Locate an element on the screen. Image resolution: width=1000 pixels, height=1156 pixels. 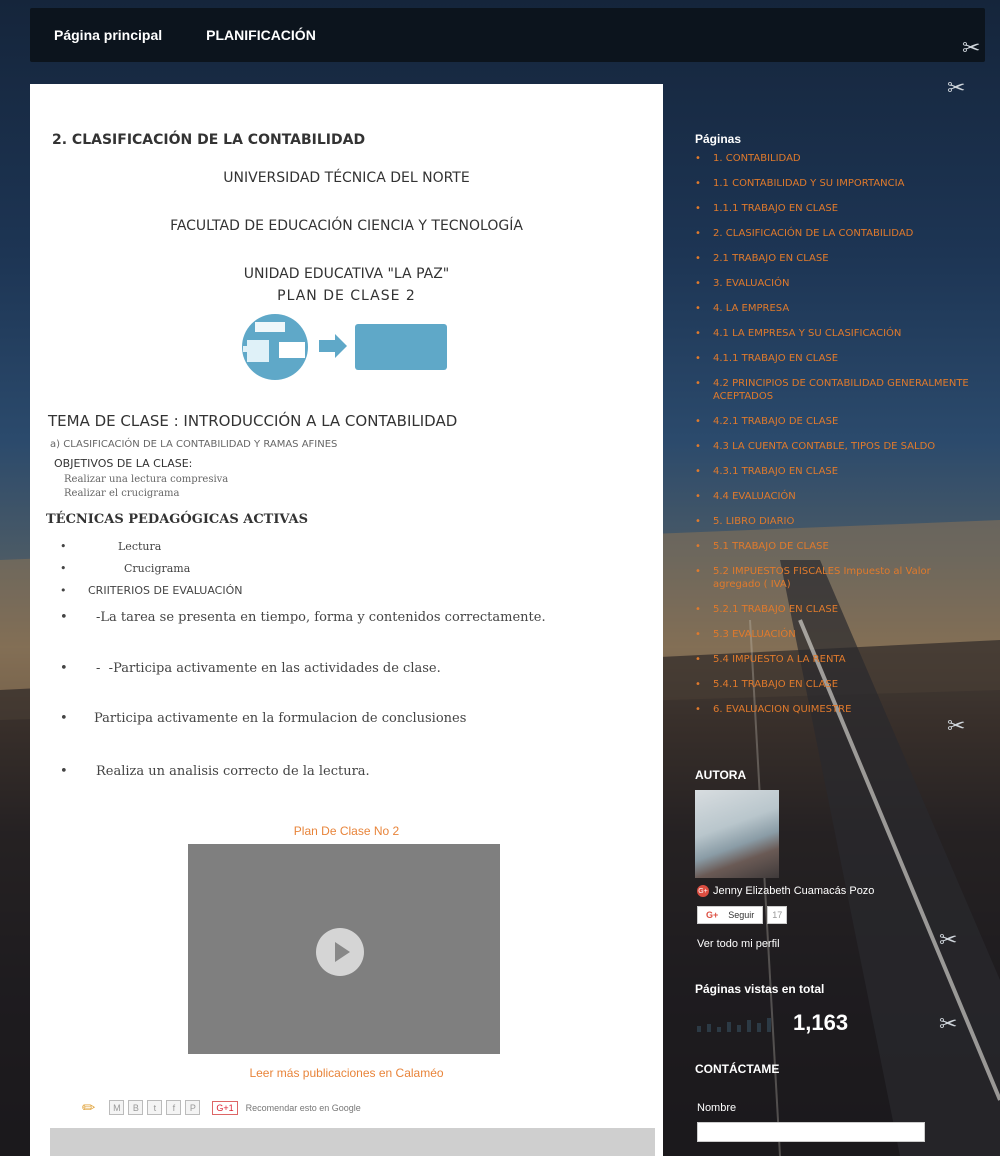
follow-button: G+ Seguir is located at coordinates (730, 915).